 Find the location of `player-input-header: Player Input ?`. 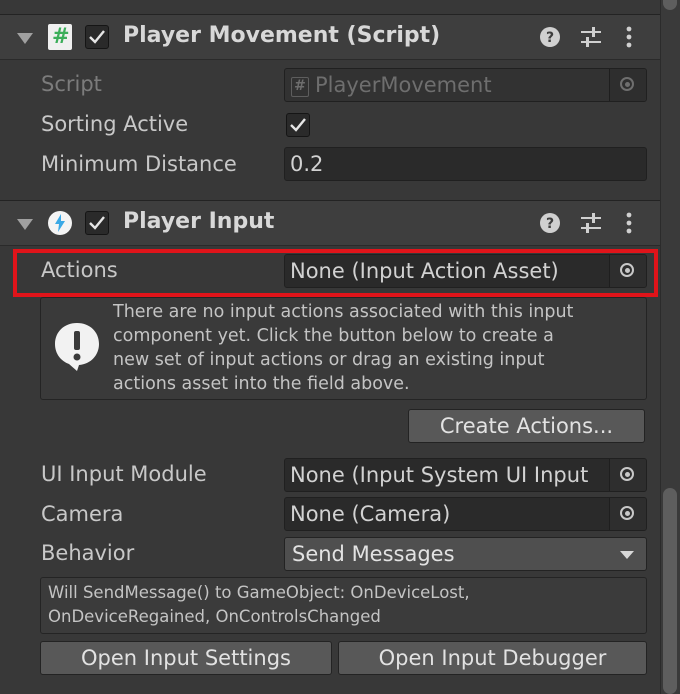

player-input-header: Player Input ? is located at coordinates (330, 223).